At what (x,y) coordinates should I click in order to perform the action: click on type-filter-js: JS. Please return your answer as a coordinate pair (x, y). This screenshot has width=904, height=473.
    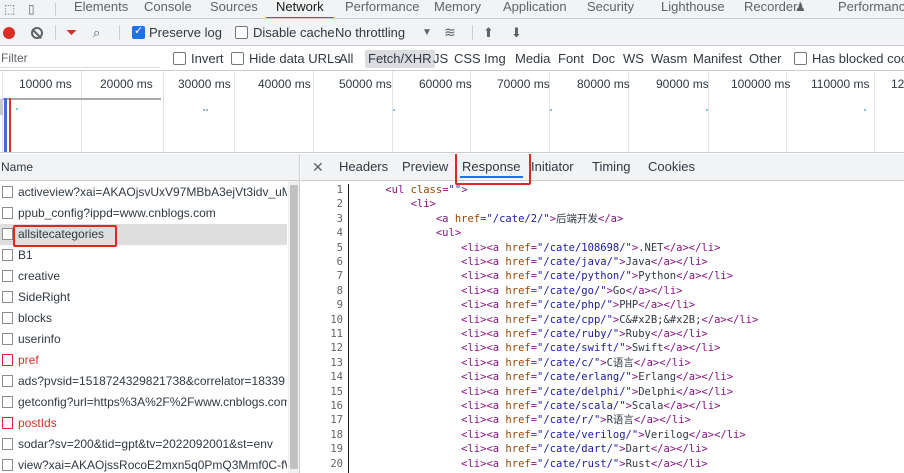
    Looking at the image, I should click on (440, 58).